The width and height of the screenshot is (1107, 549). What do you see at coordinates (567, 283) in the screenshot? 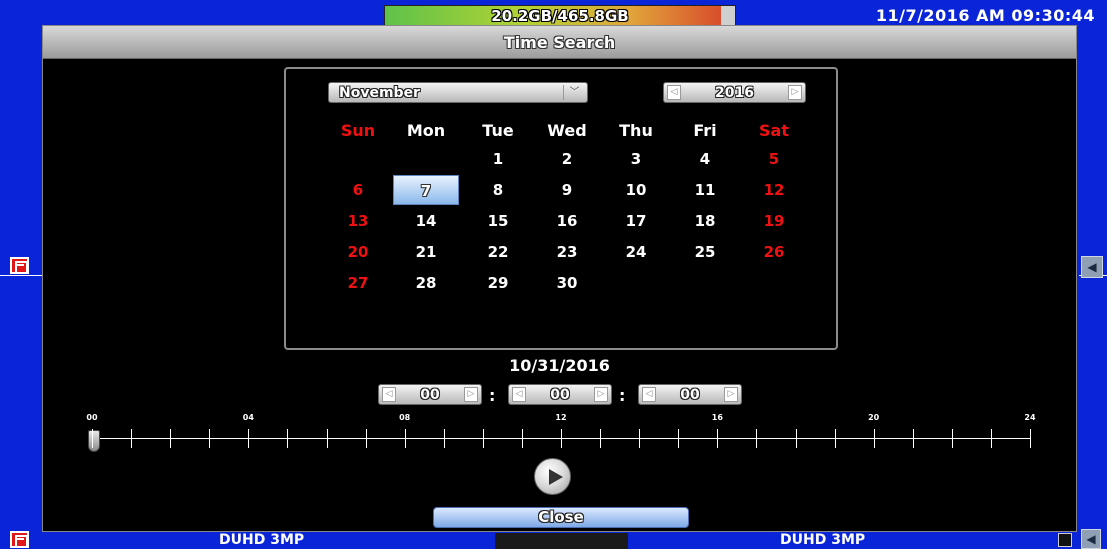
I see `calendar-day: 30` at bounding box center [567, 283].